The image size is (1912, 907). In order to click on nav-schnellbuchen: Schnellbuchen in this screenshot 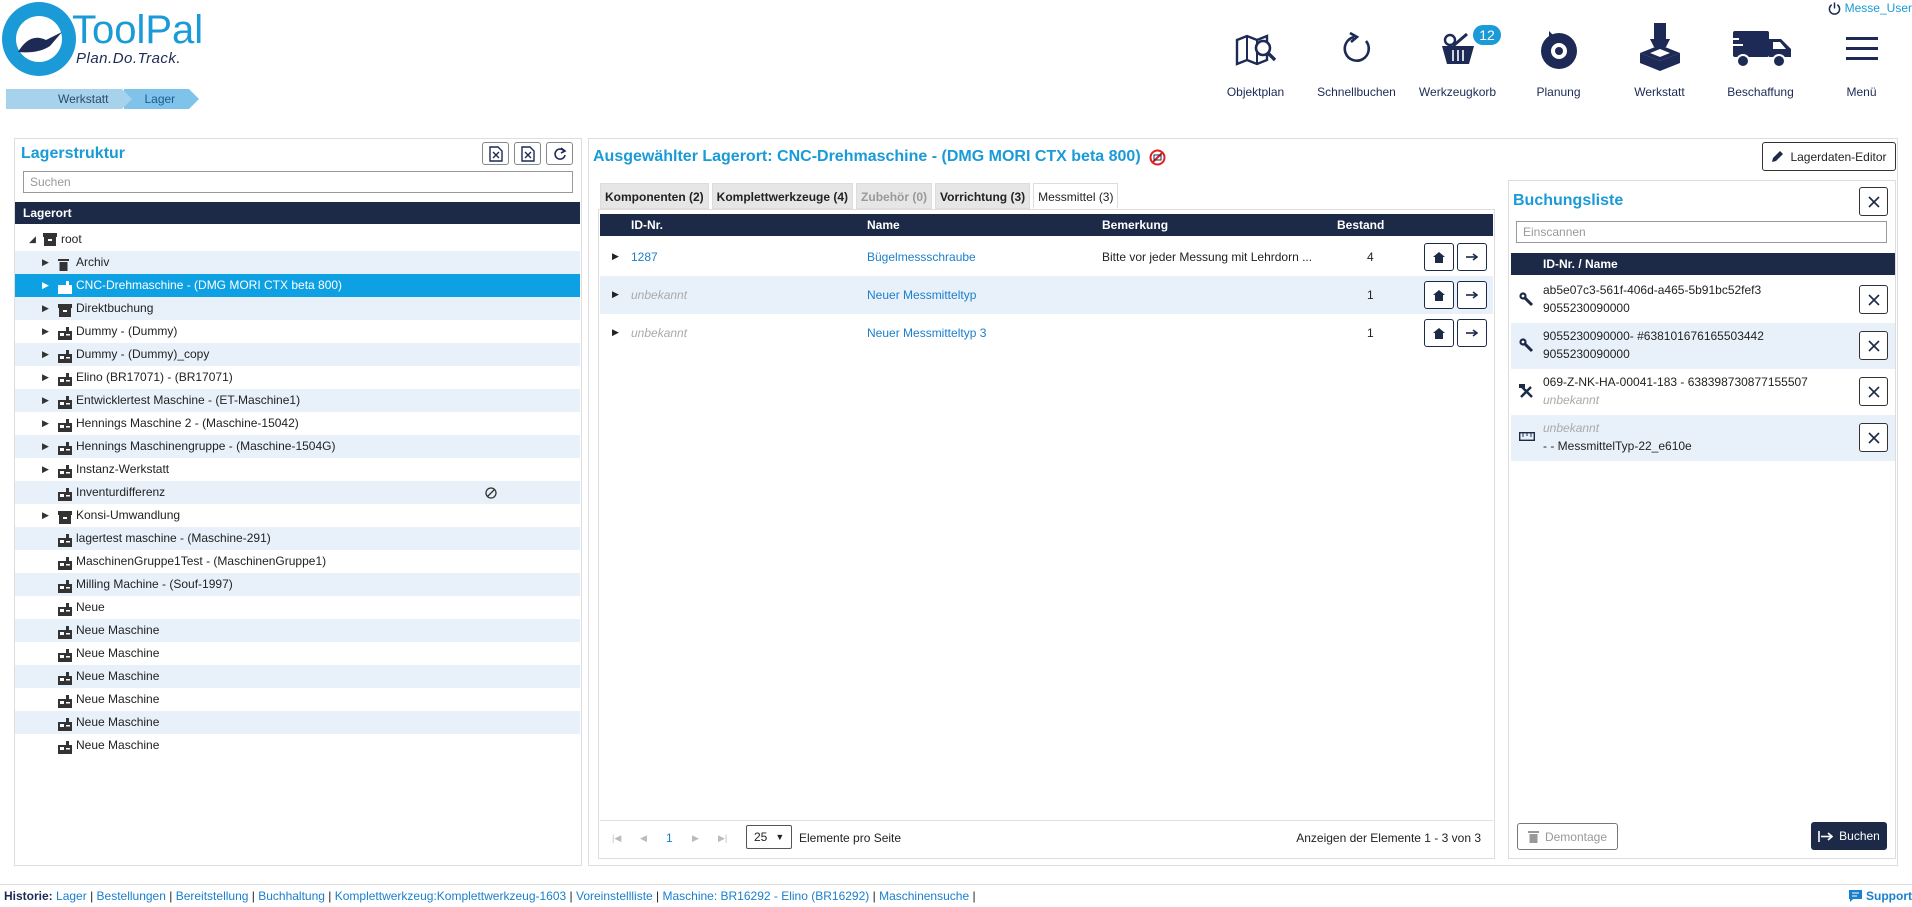, I will do `click(1356, 62)`.